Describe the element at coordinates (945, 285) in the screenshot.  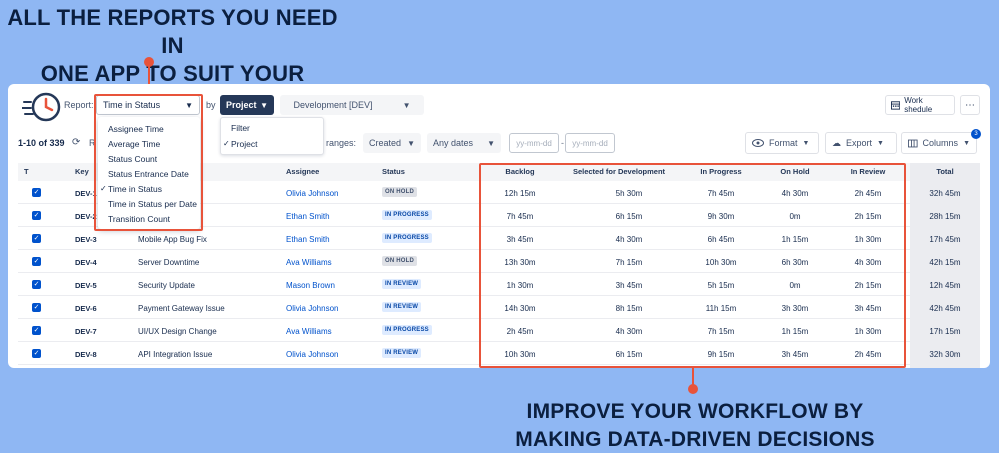
I see `total-time: 12h 45m` at that location.